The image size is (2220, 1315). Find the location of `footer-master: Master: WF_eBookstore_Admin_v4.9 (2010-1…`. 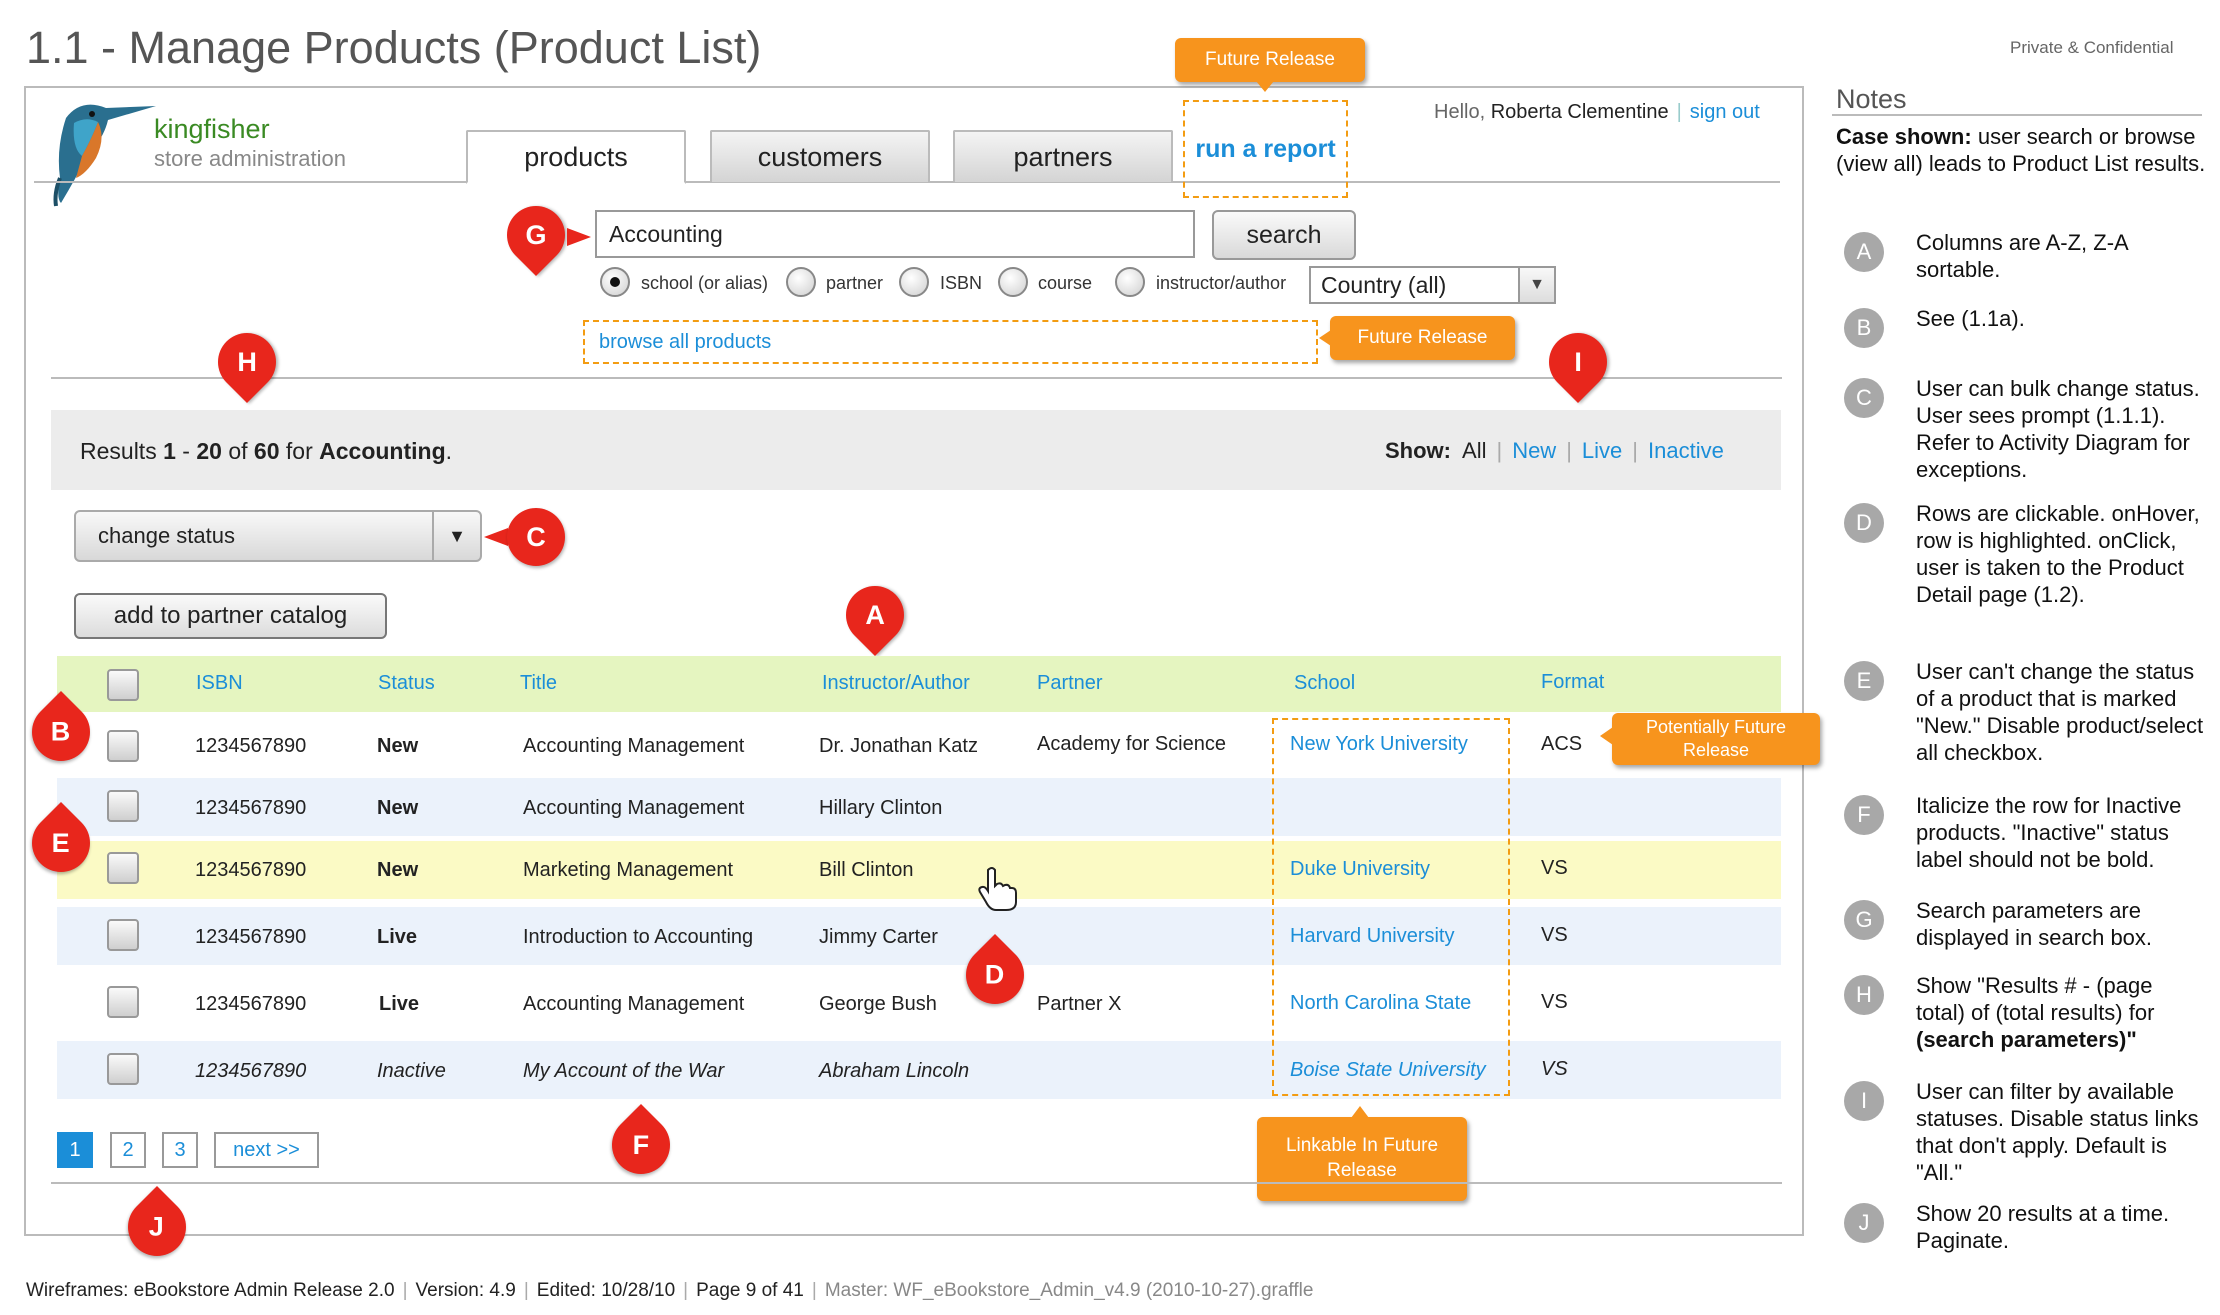

footer-master: Master: WF_eBookstore_Admin_v4.9 (2010-1… is located at coordinates (1069, 1290).